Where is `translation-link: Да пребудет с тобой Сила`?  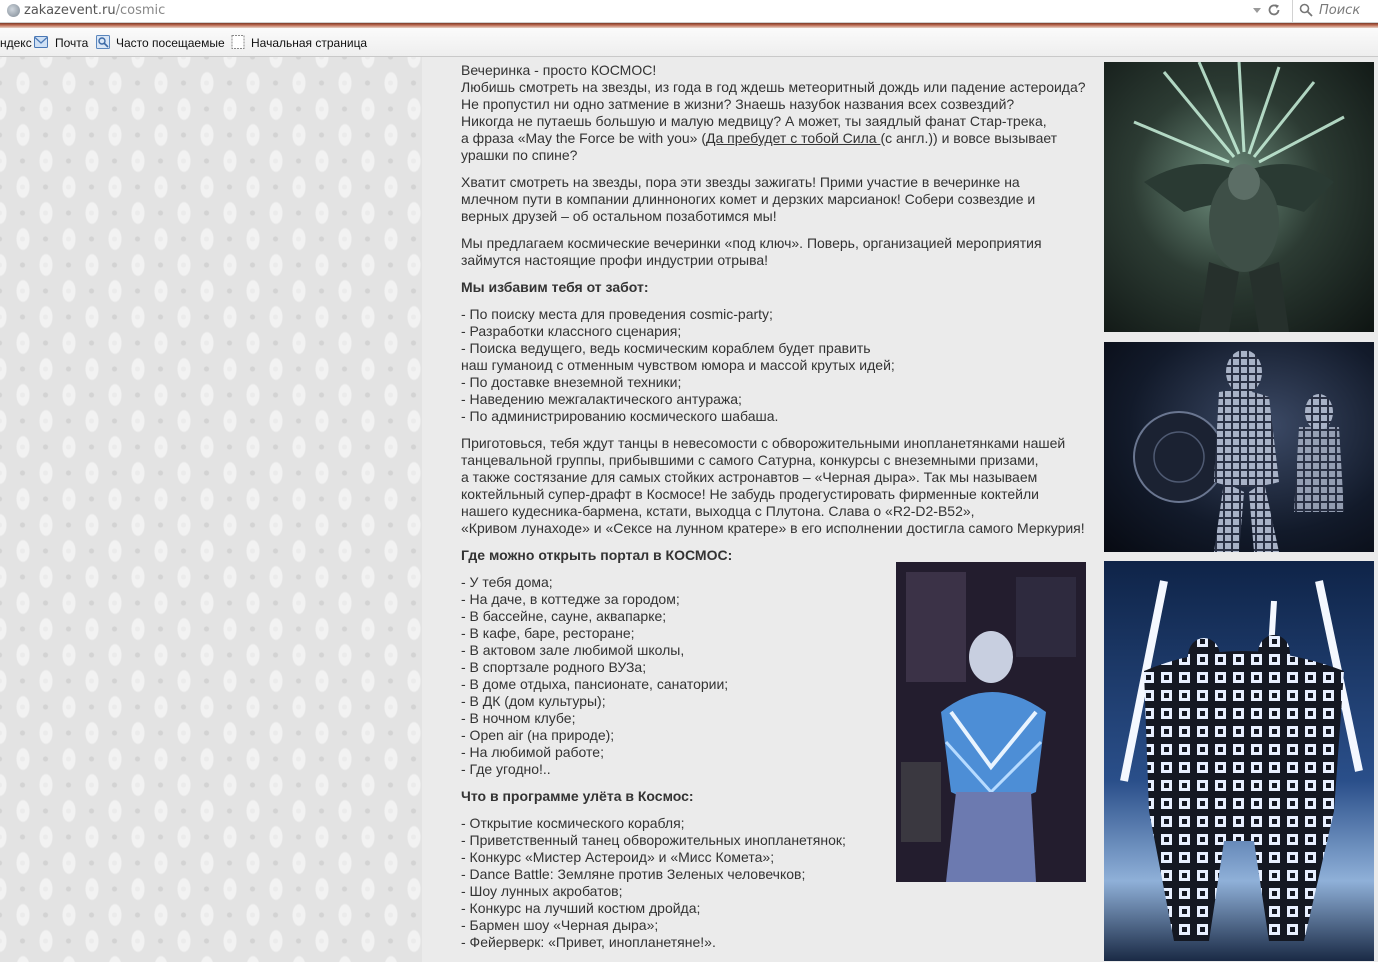
translation-link: Да пребудет с тобой Сила is located at coordinates (793, 138).